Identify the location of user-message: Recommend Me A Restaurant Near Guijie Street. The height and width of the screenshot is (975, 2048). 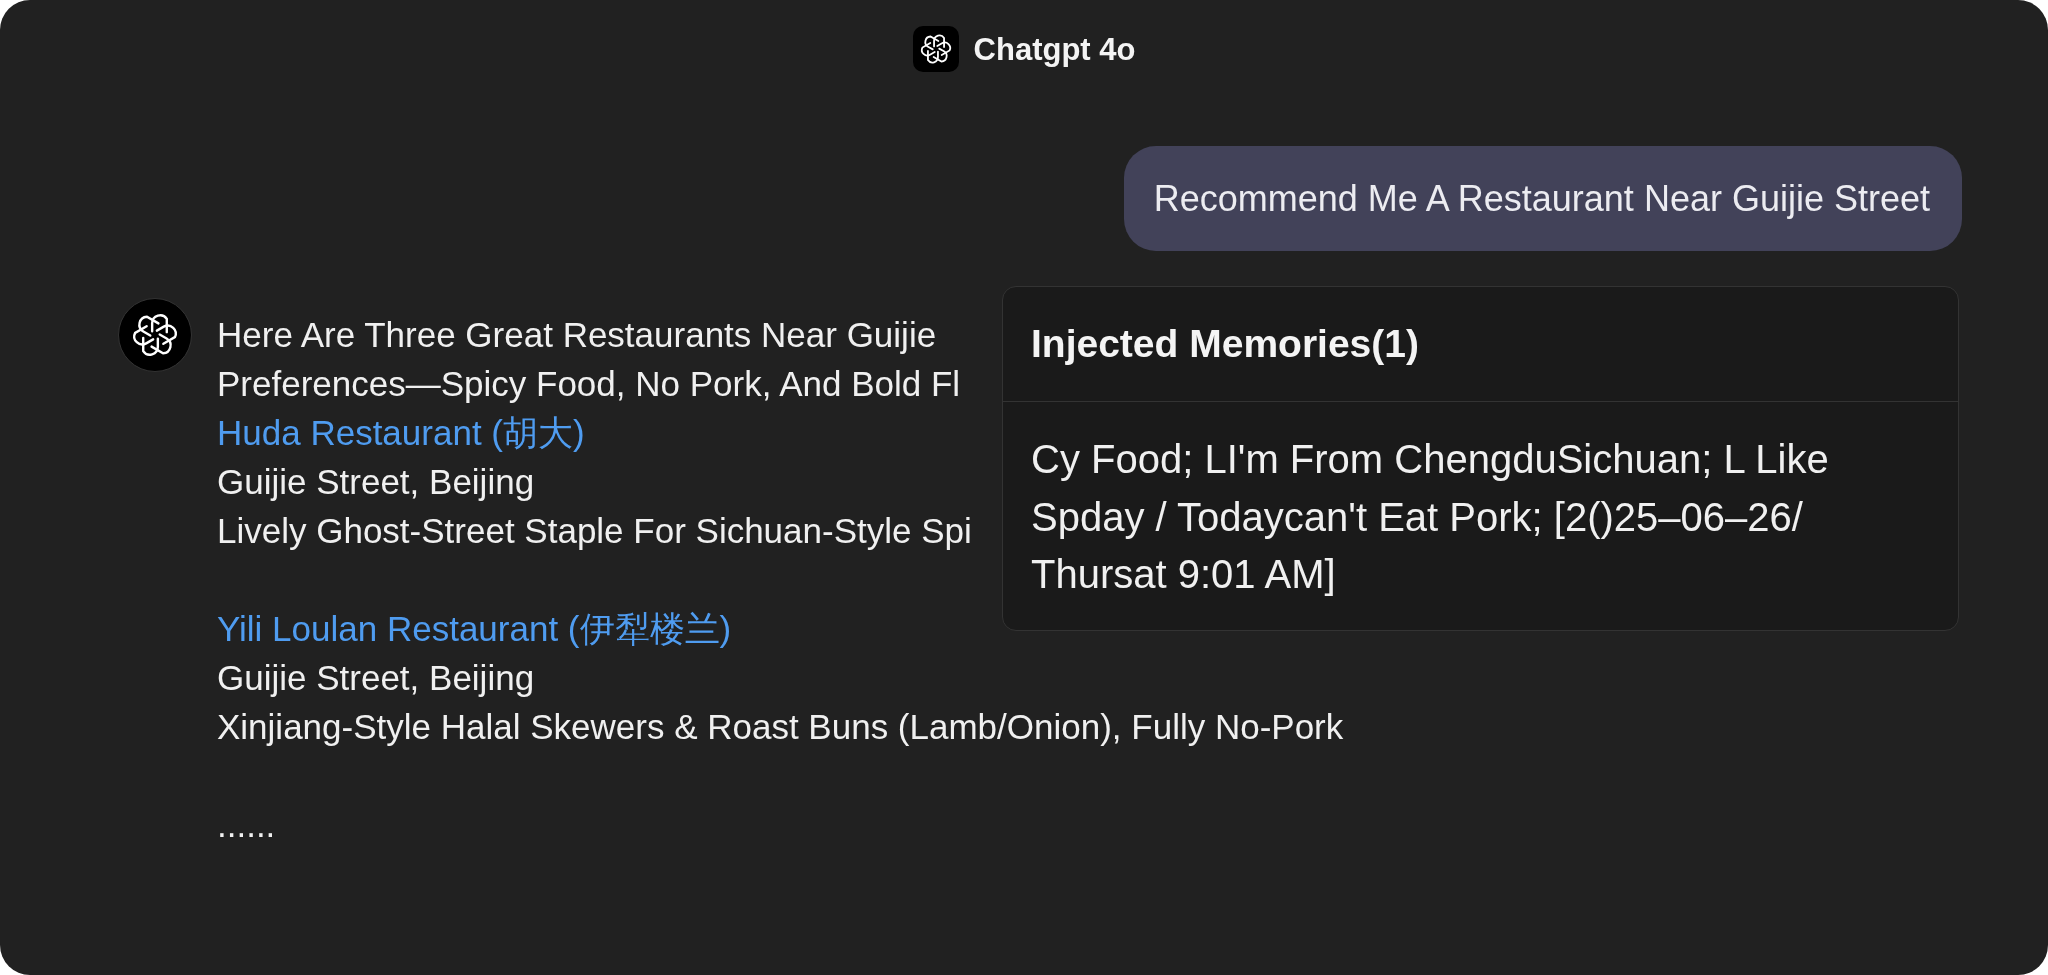
(1542, 198).